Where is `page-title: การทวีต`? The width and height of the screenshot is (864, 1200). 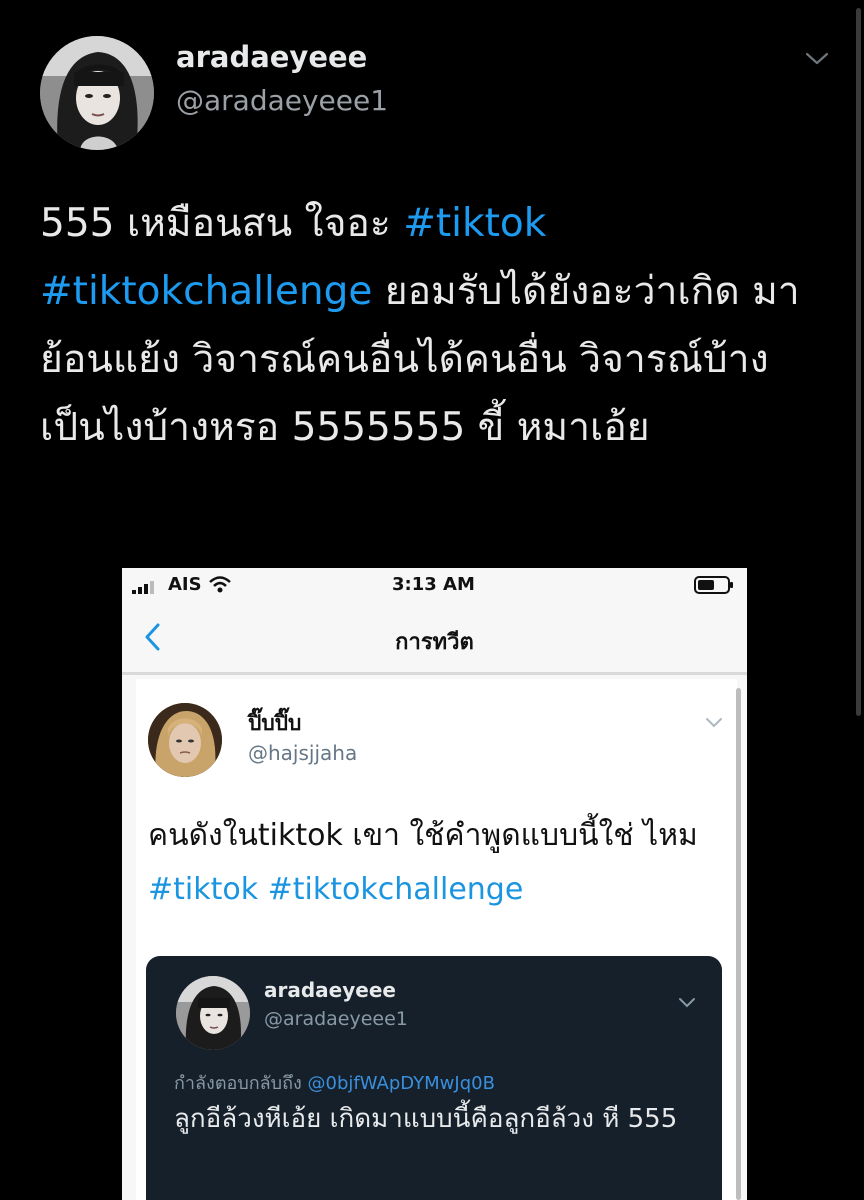
page-title: การทวีต is located at coordinates (434, 642).